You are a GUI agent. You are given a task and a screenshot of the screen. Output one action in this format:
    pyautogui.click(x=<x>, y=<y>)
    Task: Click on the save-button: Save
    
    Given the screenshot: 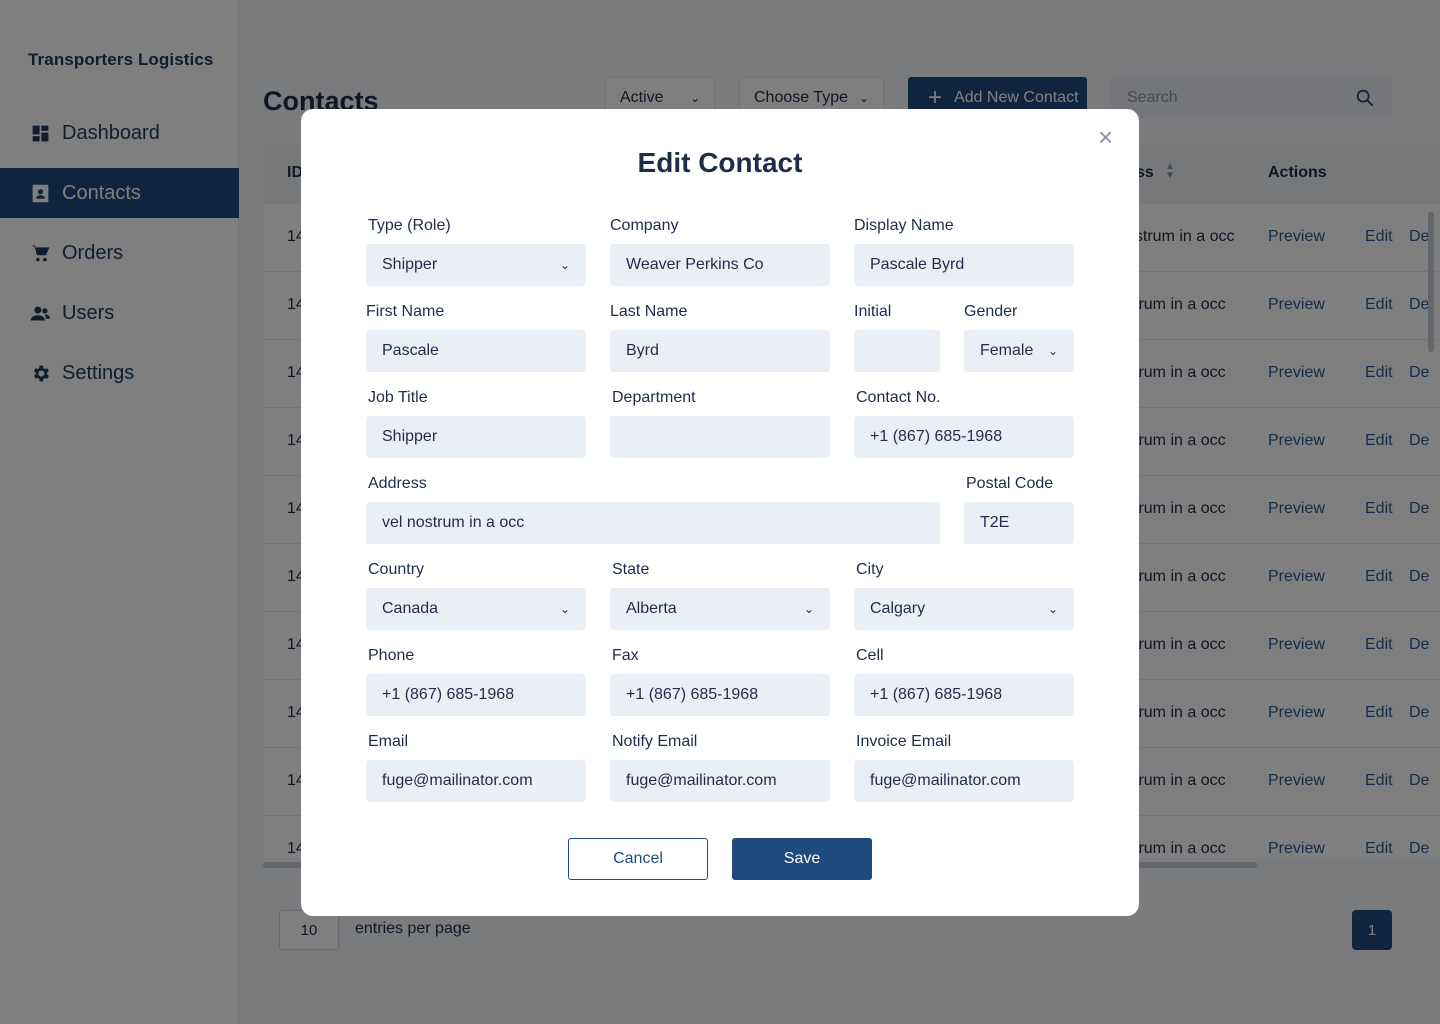 What is the action you would take?
    pyautogui.click(x=802, y=859)
    